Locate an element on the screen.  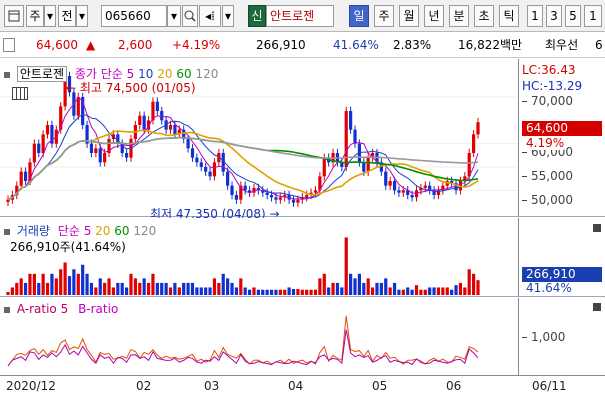
tab-second: 초 is located at coordinates (484, 16).